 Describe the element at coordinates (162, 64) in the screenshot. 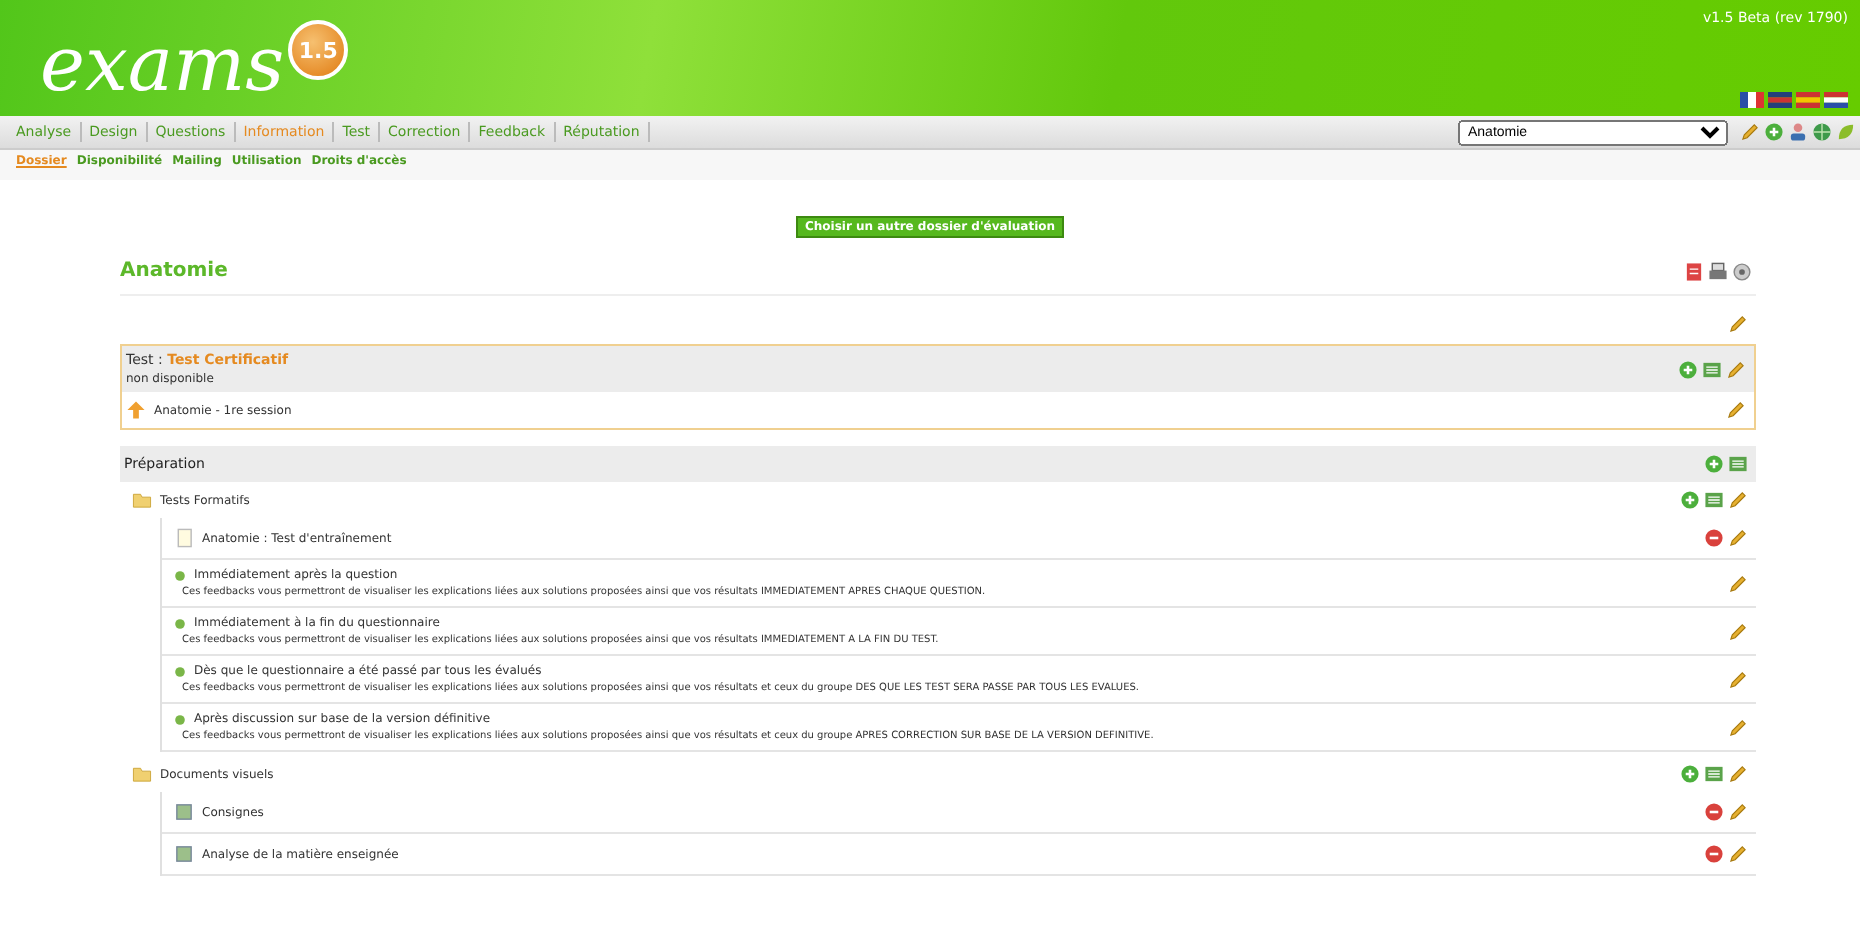

I see `logo: exams` at that location.